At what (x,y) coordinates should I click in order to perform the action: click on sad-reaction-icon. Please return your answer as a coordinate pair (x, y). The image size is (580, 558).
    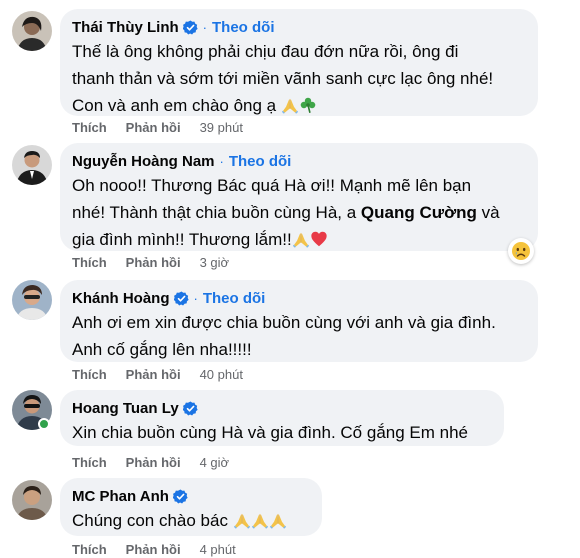
    Looking at the image, I should click on (521, 251).